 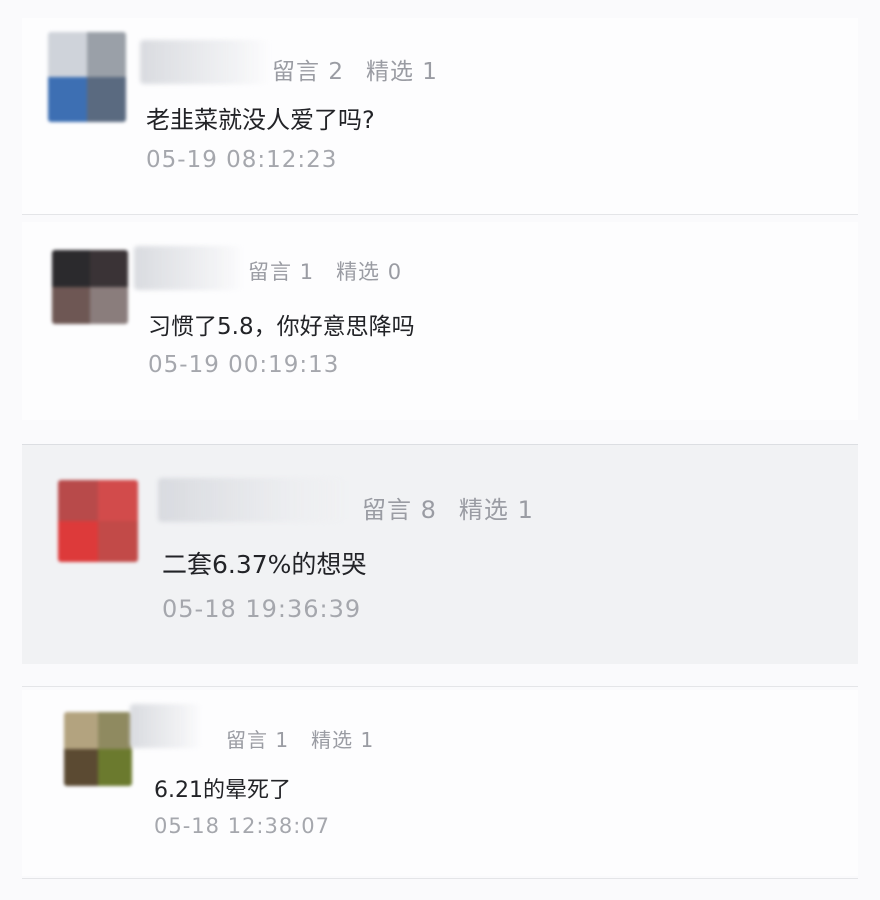 I want to click on comment-text: 老韭菜就没人爱了吗?, so click(x=260, y=120).